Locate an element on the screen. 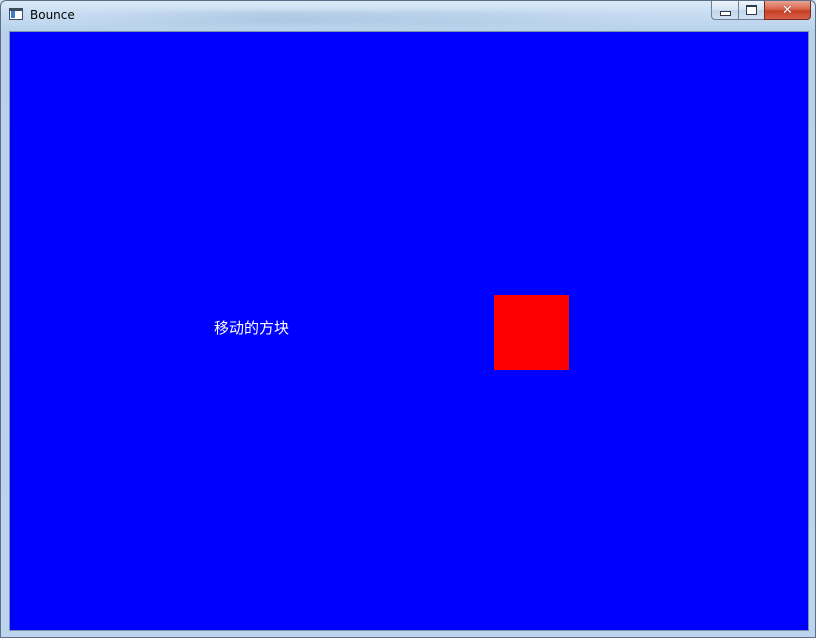 This screenshot has width=816, height=638. moving-square is located at coordinates (531, 332).